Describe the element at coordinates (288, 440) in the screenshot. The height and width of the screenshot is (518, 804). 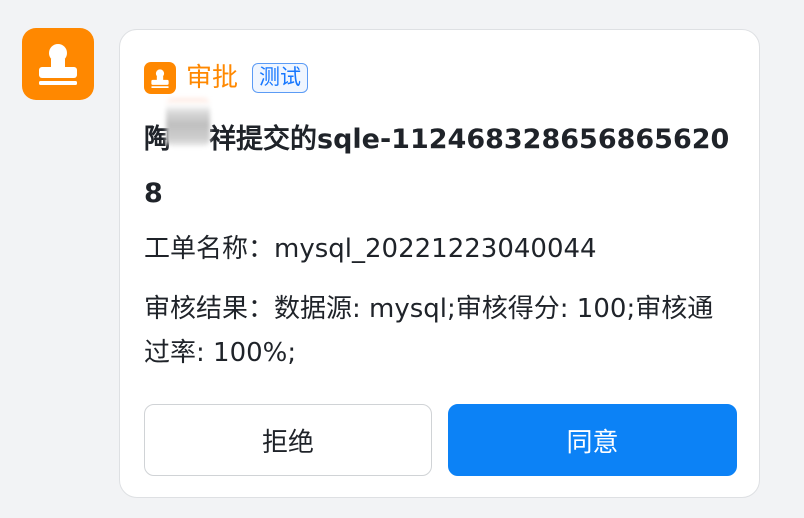
I see `reject-button: 拒绝` at that location.